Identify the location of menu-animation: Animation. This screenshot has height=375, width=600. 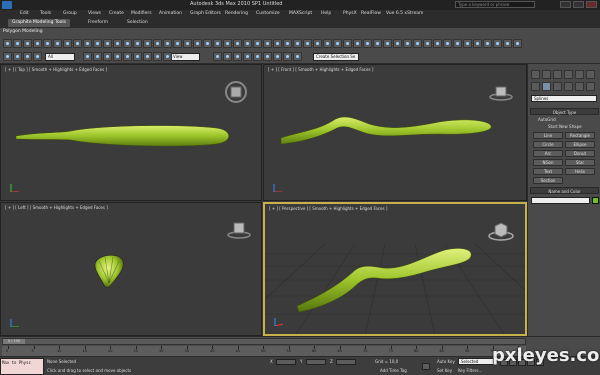
(170, 13).